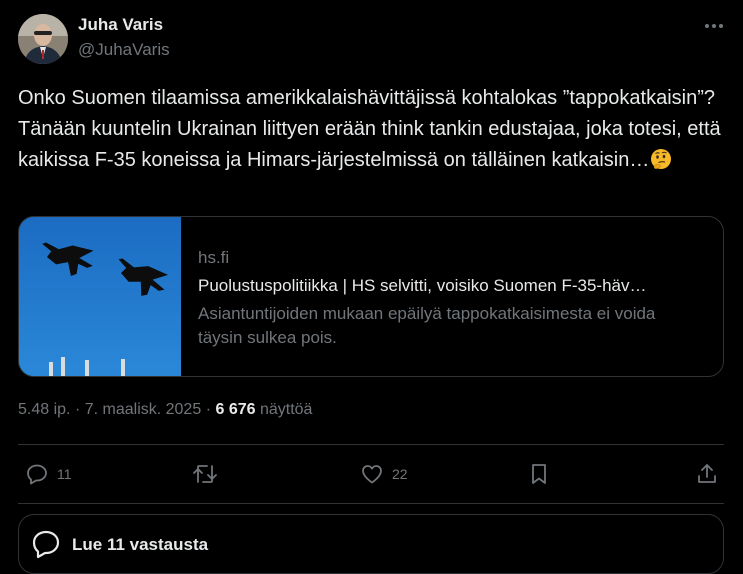 The width and height of the screenshot is (743, 574). What do you see at coordinates (372, 474) in the screenshot?
I see `heart-icon` at bounding box center [372, 474].